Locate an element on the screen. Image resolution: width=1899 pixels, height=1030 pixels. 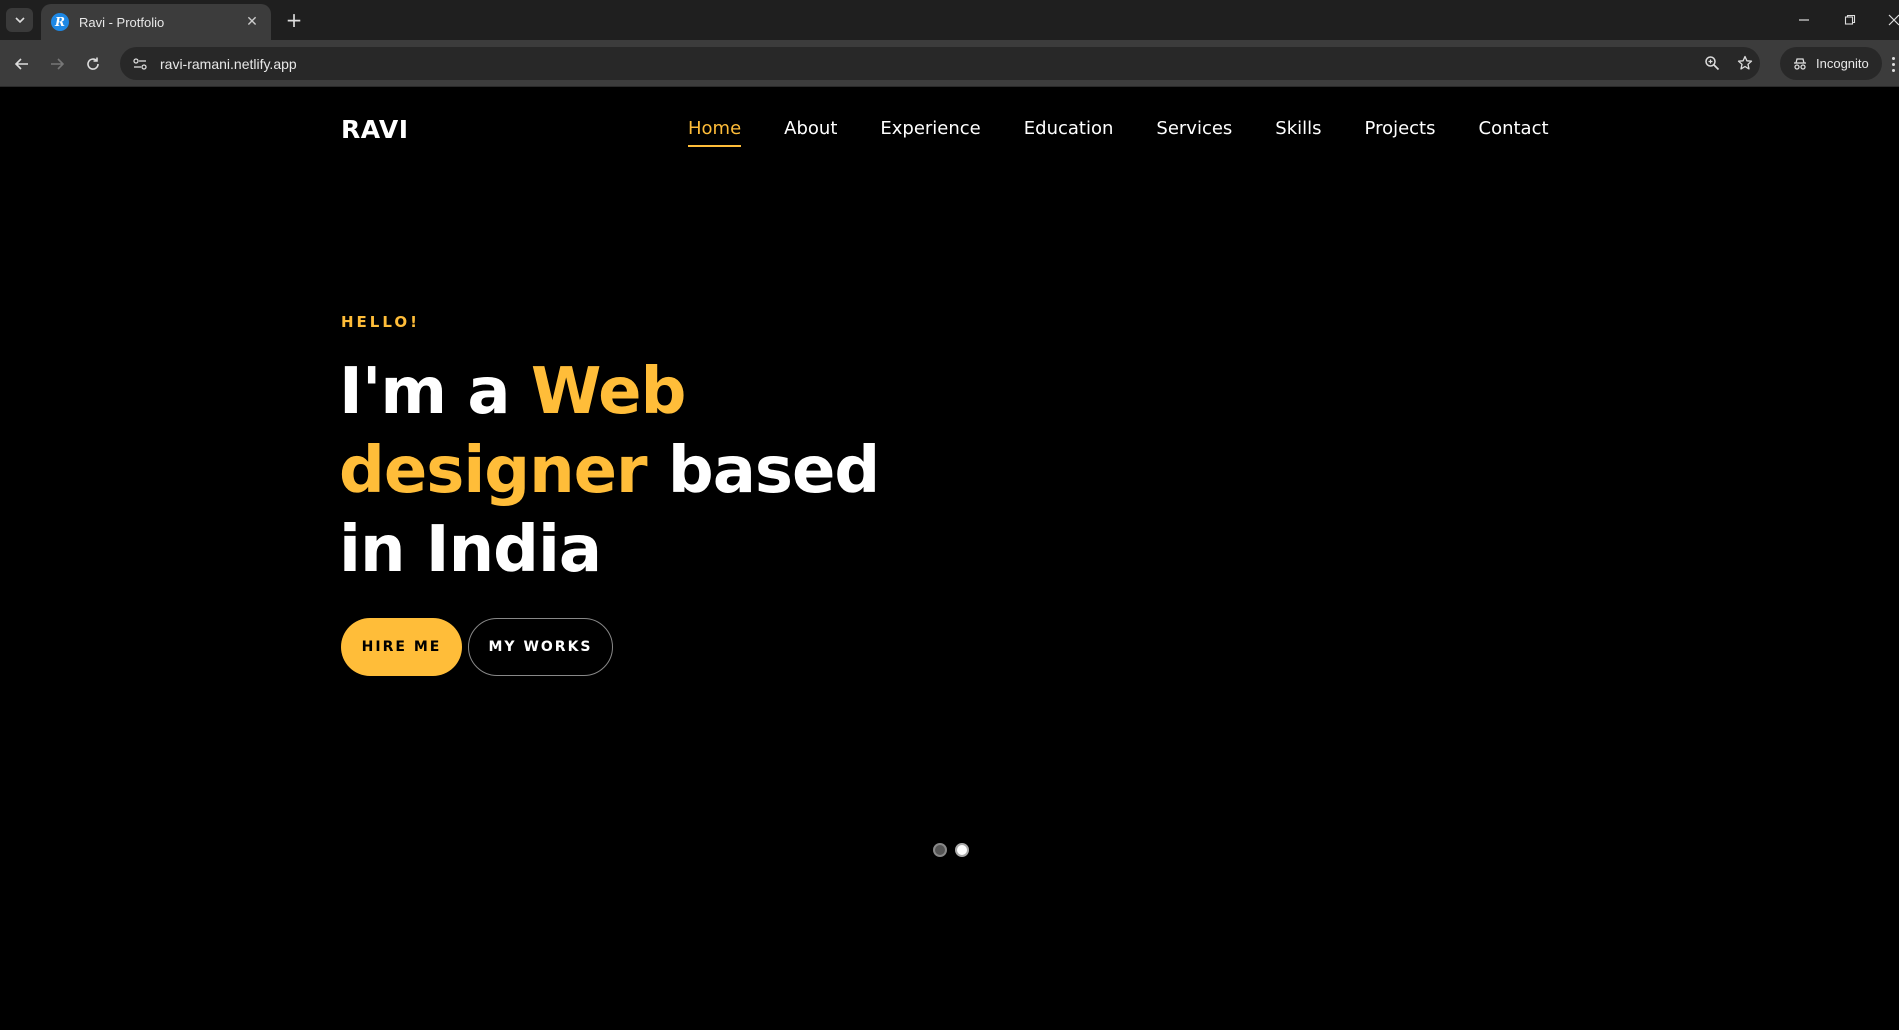
forward-icon is located at coordinates (57, 64).